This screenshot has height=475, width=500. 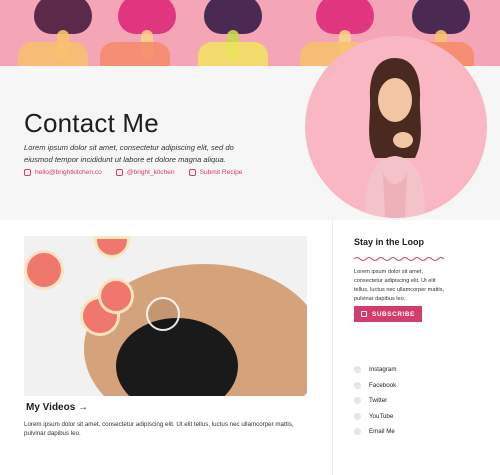 I want to click on profile-photo, so click(x=396, y=127).